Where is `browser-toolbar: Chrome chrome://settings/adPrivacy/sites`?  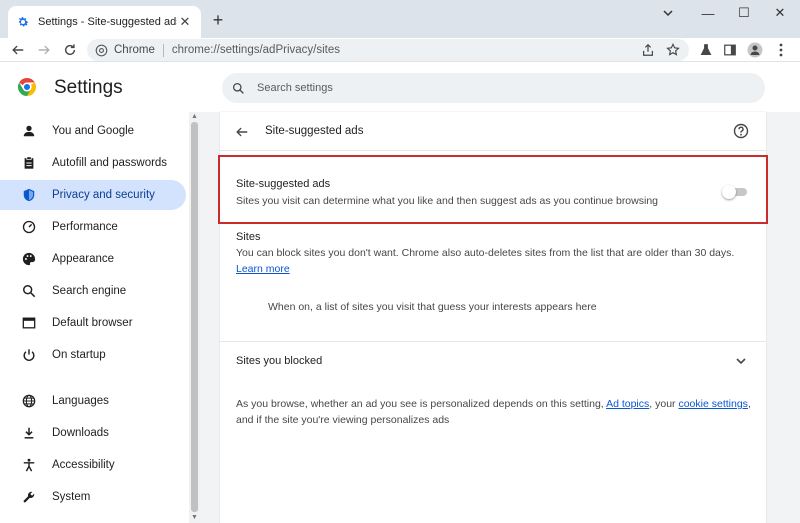
browser-toolbar: Chrome chrome://settings/adPrivacy/sites is located at coordinates (400, 50).